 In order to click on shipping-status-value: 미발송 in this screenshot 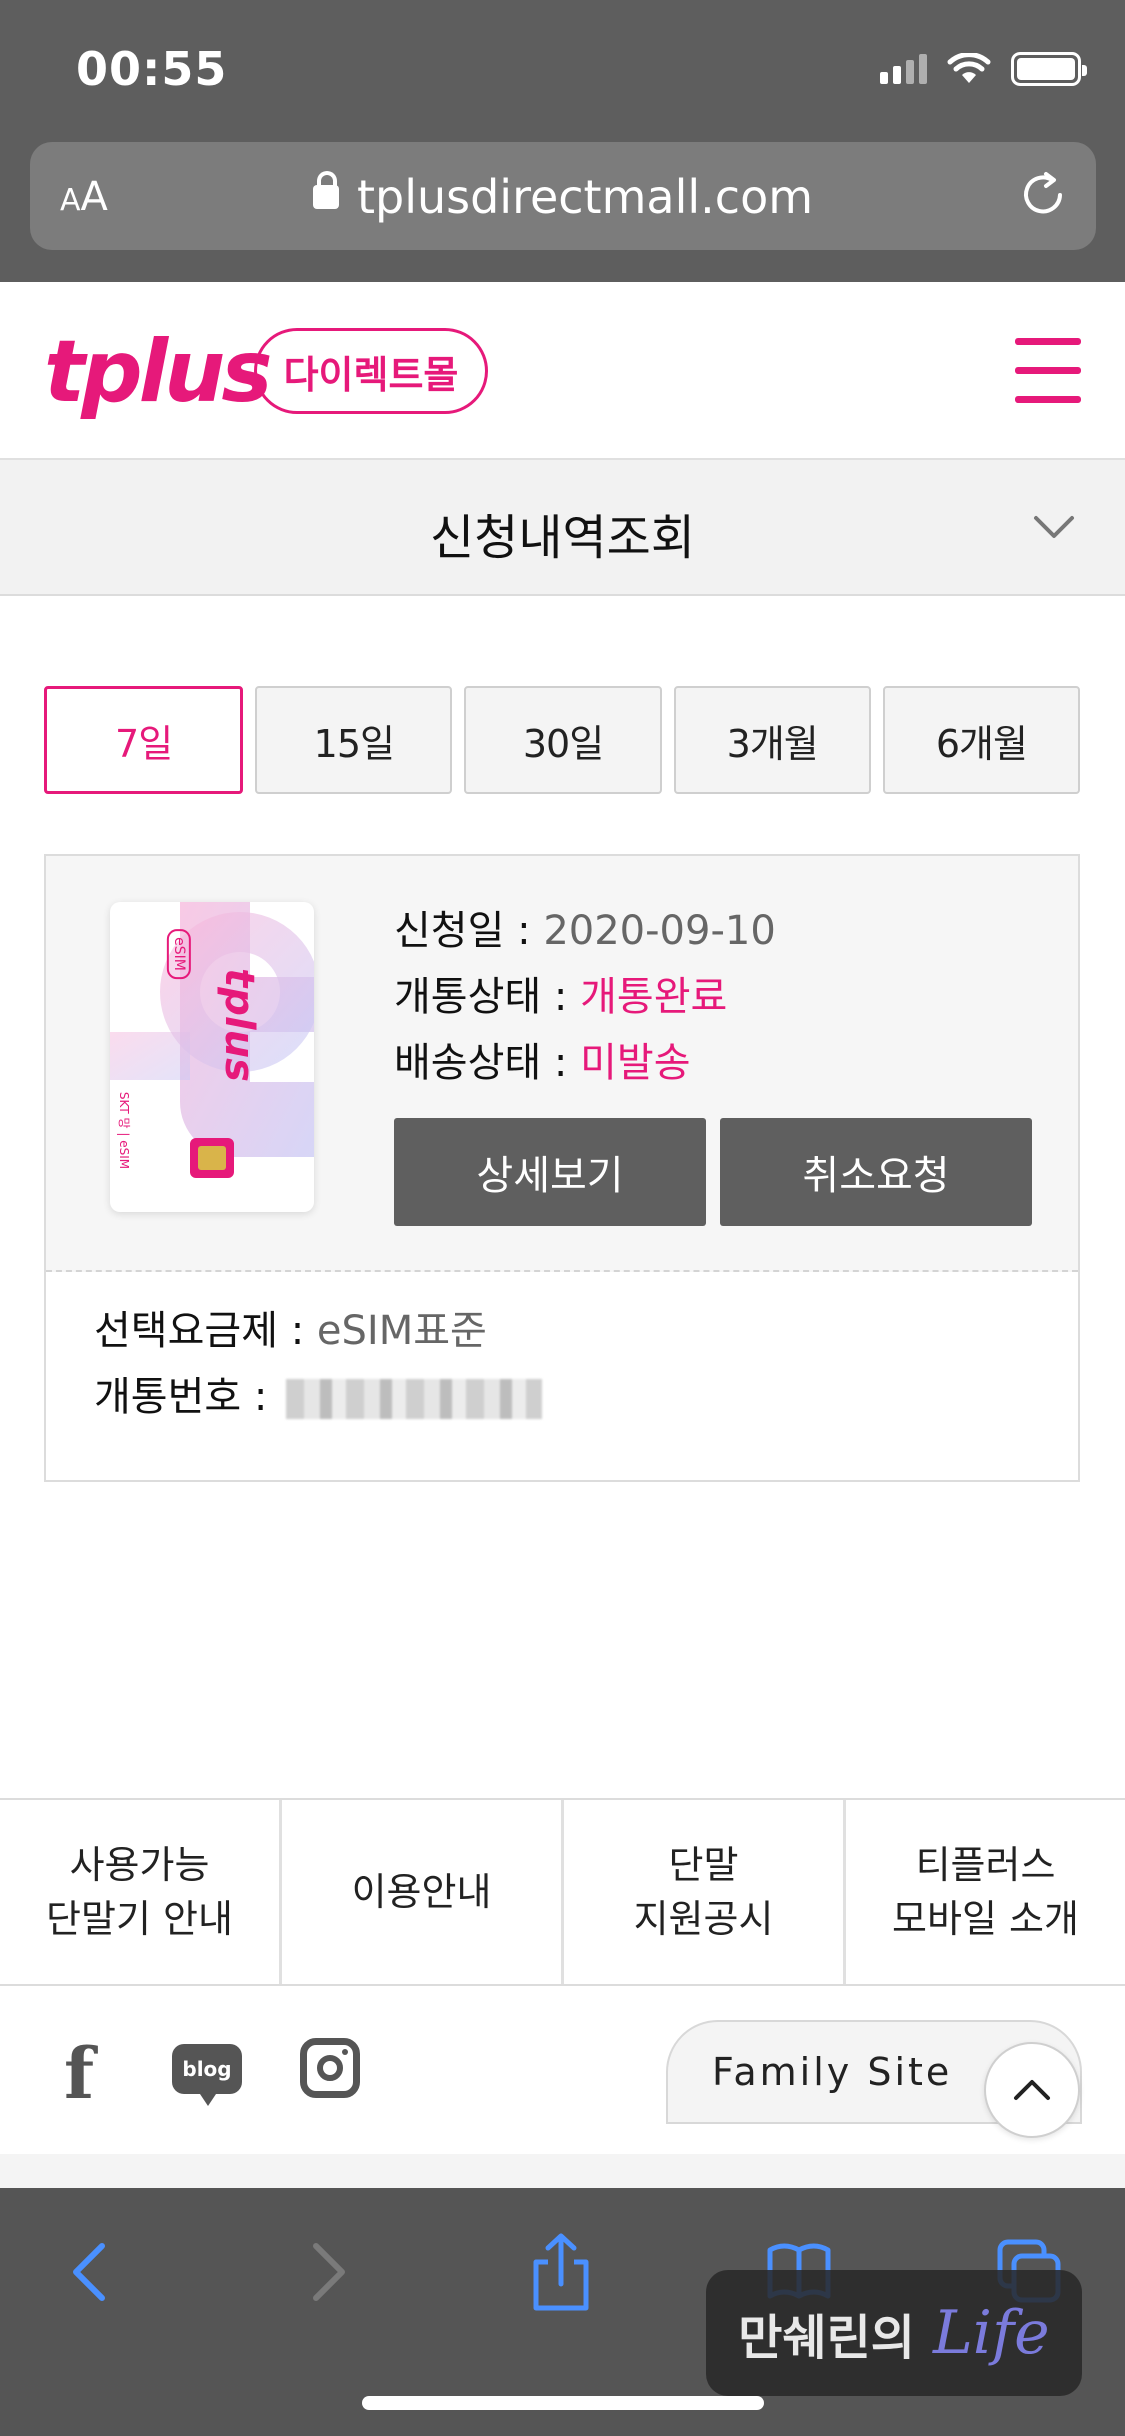, I will do `click(635, 1063)`.